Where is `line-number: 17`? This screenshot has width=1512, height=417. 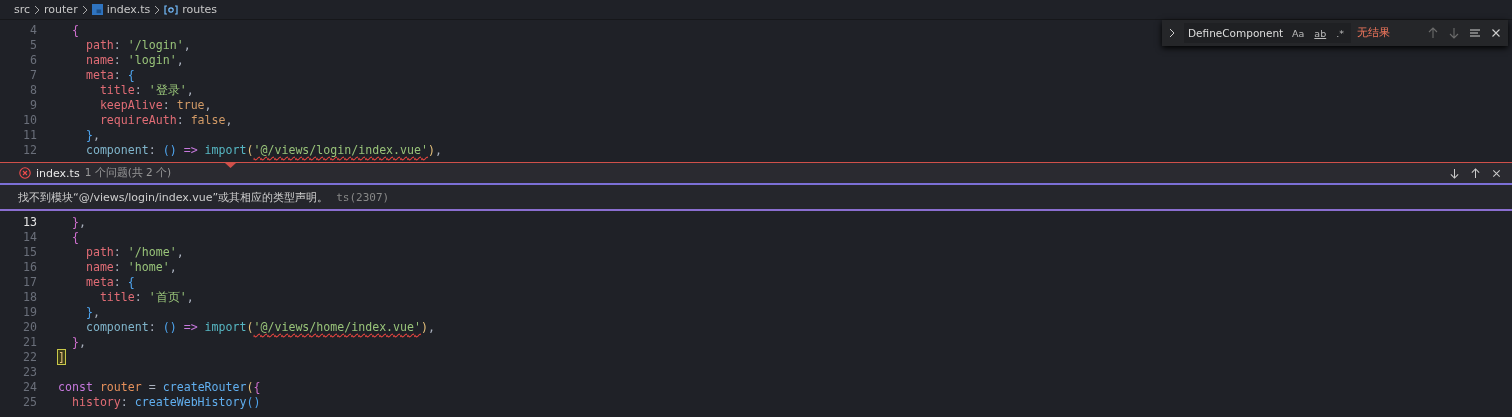 line-number: 17 is located at coordinates (29, 282).